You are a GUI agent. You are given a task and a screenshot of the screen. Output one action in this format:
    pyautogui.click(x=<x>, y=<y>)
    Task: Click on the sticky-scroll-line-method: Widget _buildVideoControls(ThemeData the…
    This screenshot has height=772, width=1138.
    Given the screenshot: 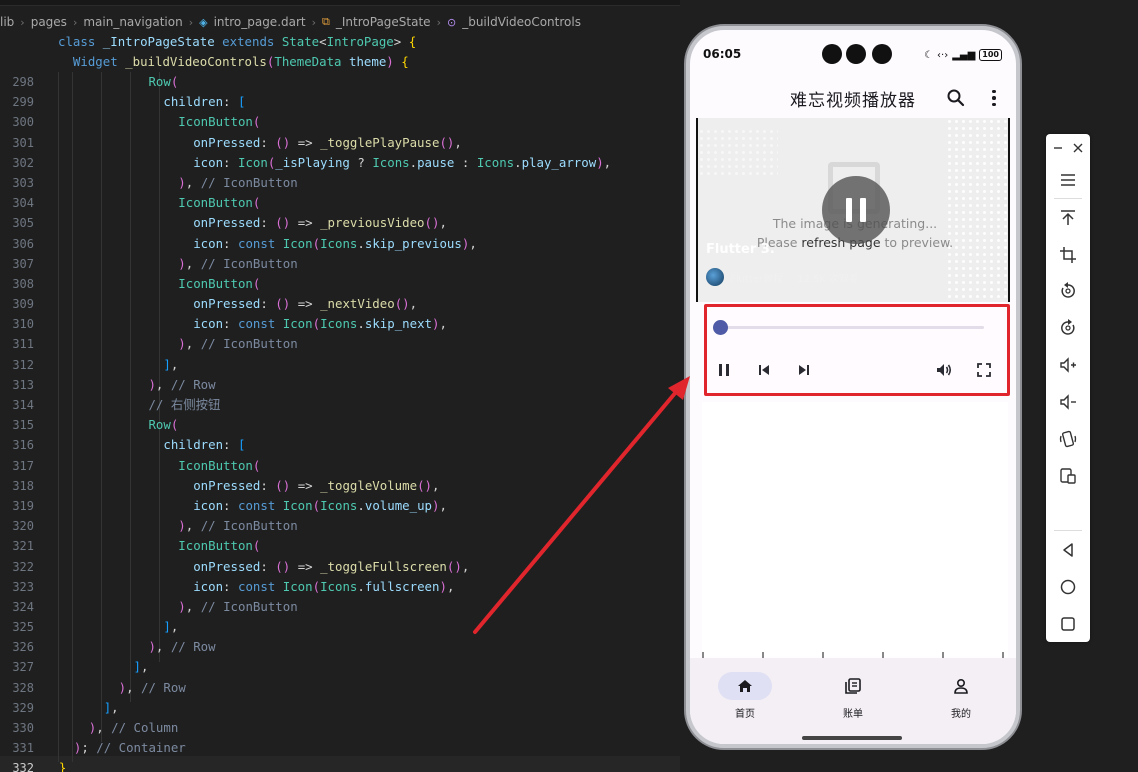 What is the action you would take?
    pyautogui.click(x=233, y=62)
    